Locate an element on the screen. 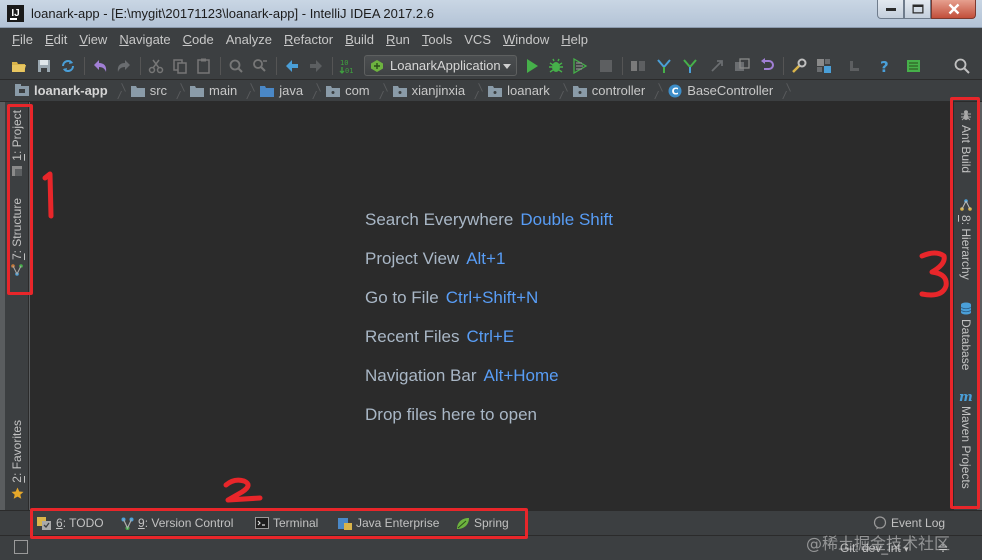  help-icon: ? is located at coordinates (885, 66).